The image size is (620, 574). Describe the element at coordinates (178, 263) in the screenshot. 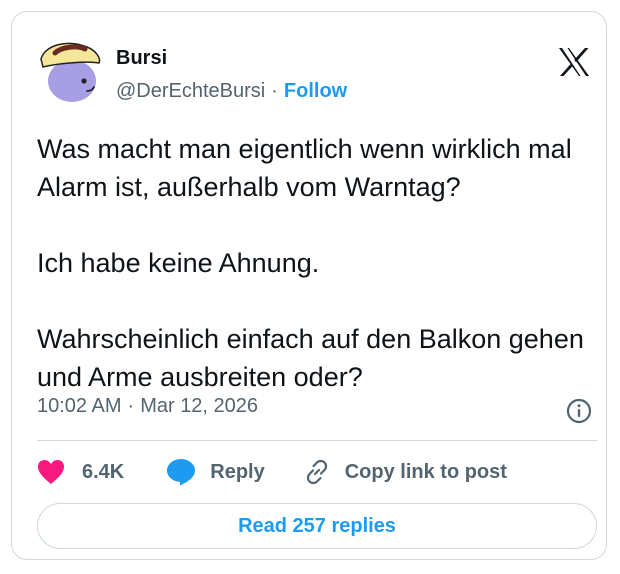

I see `tweet-paragraph: Ich habe keine Ahnung.` at that location.